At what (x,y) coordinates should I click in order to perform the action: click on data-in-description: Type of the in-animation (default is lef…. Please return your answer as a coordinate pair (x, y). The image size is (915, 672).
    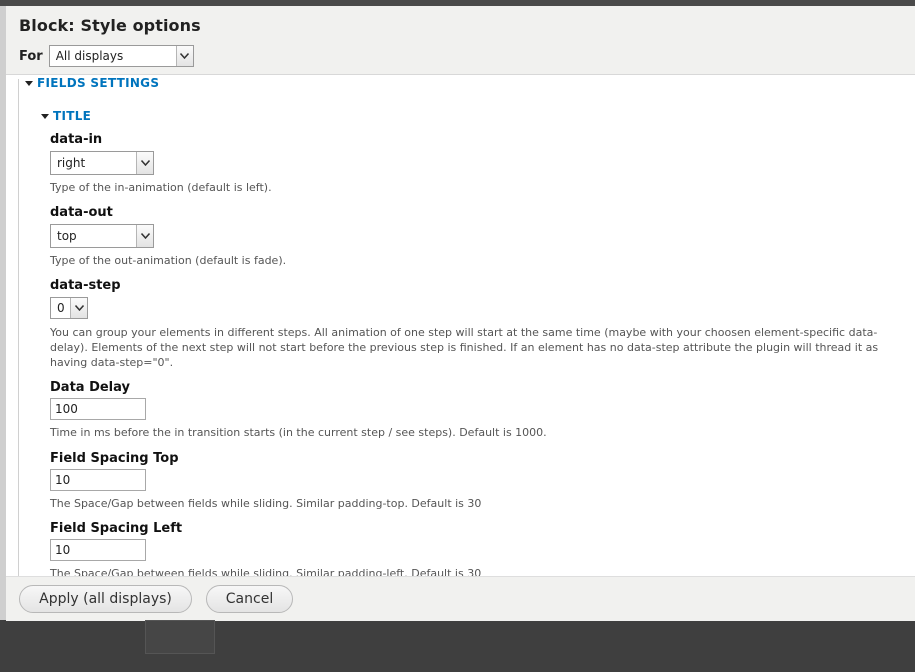
    Looking at the image, I should click on (161, 187).